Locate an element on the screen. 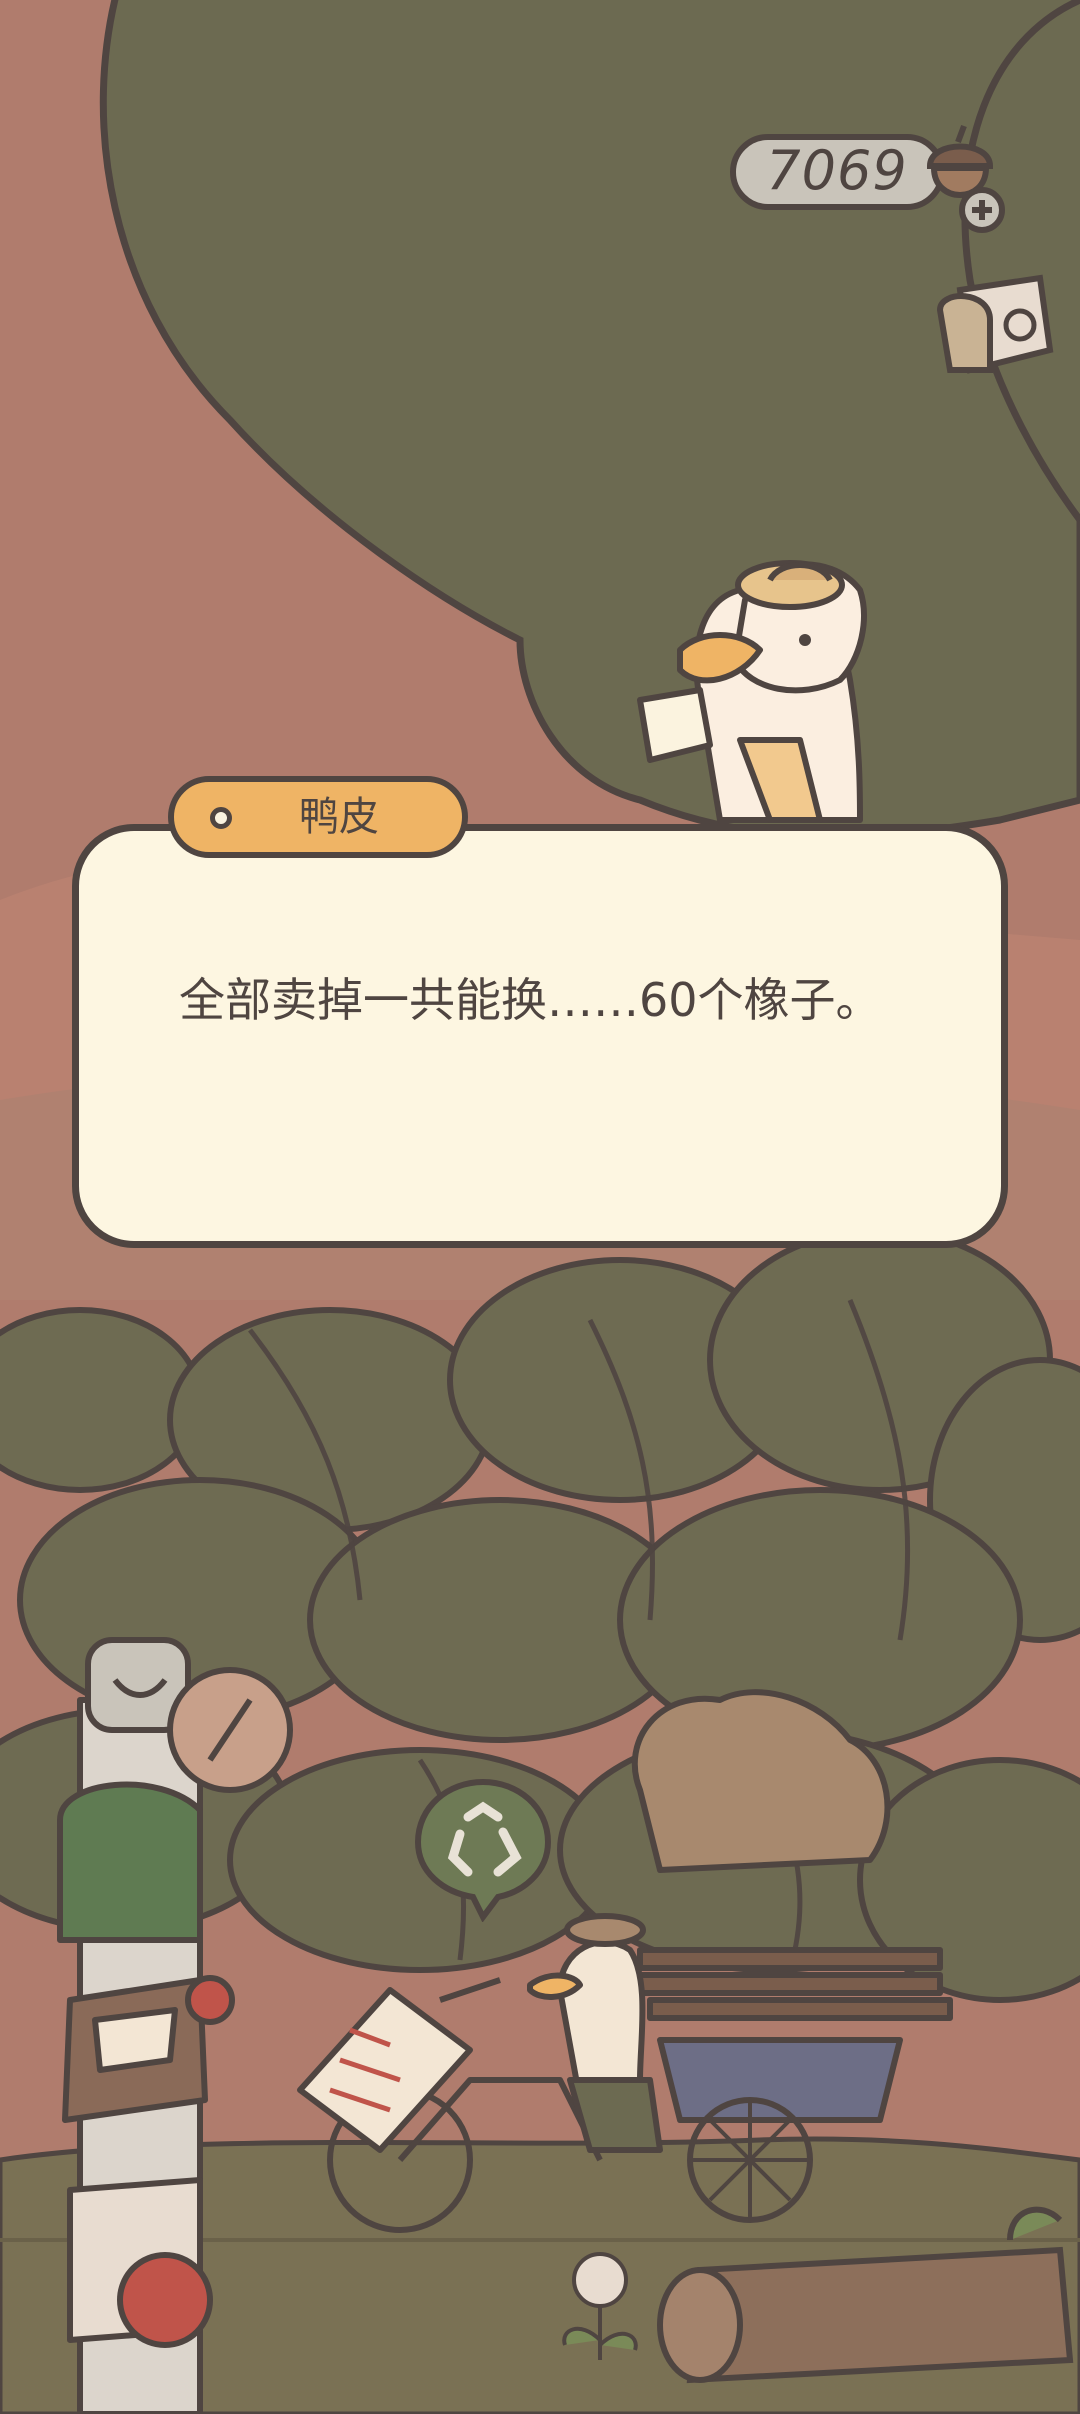  bag-tool-icon is located at coordinates (995, 330).